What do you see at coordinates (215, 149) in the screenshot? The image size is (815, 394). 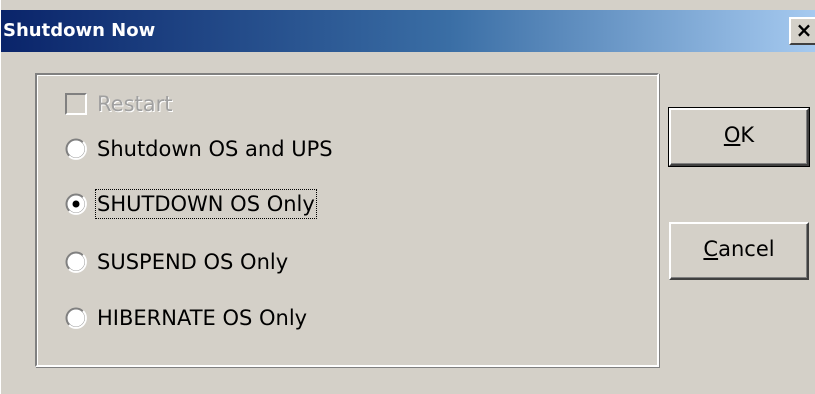 I see `radio-label-shutdown-os-and-ups: Shutdown OS and UPS` at bounding box center [215, 149].